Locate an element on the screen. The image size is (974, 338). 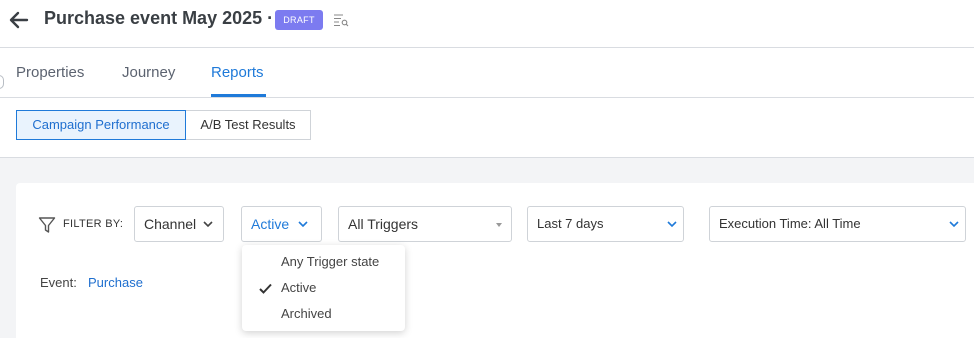
tab-journey: Journey is located at coordinates (148, 72).